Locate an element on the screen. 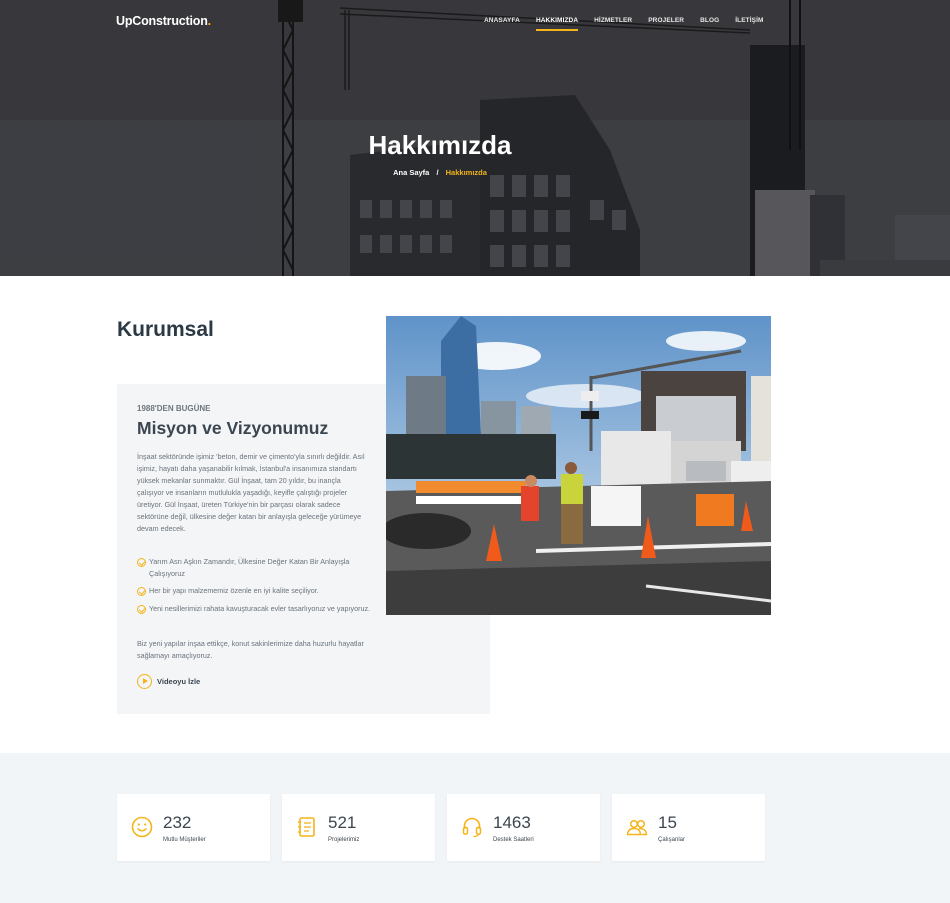 The height and width of the screenshot is (903, 950). breadcrumb-current: Hakkımızda is located at coordinates (466, 172).